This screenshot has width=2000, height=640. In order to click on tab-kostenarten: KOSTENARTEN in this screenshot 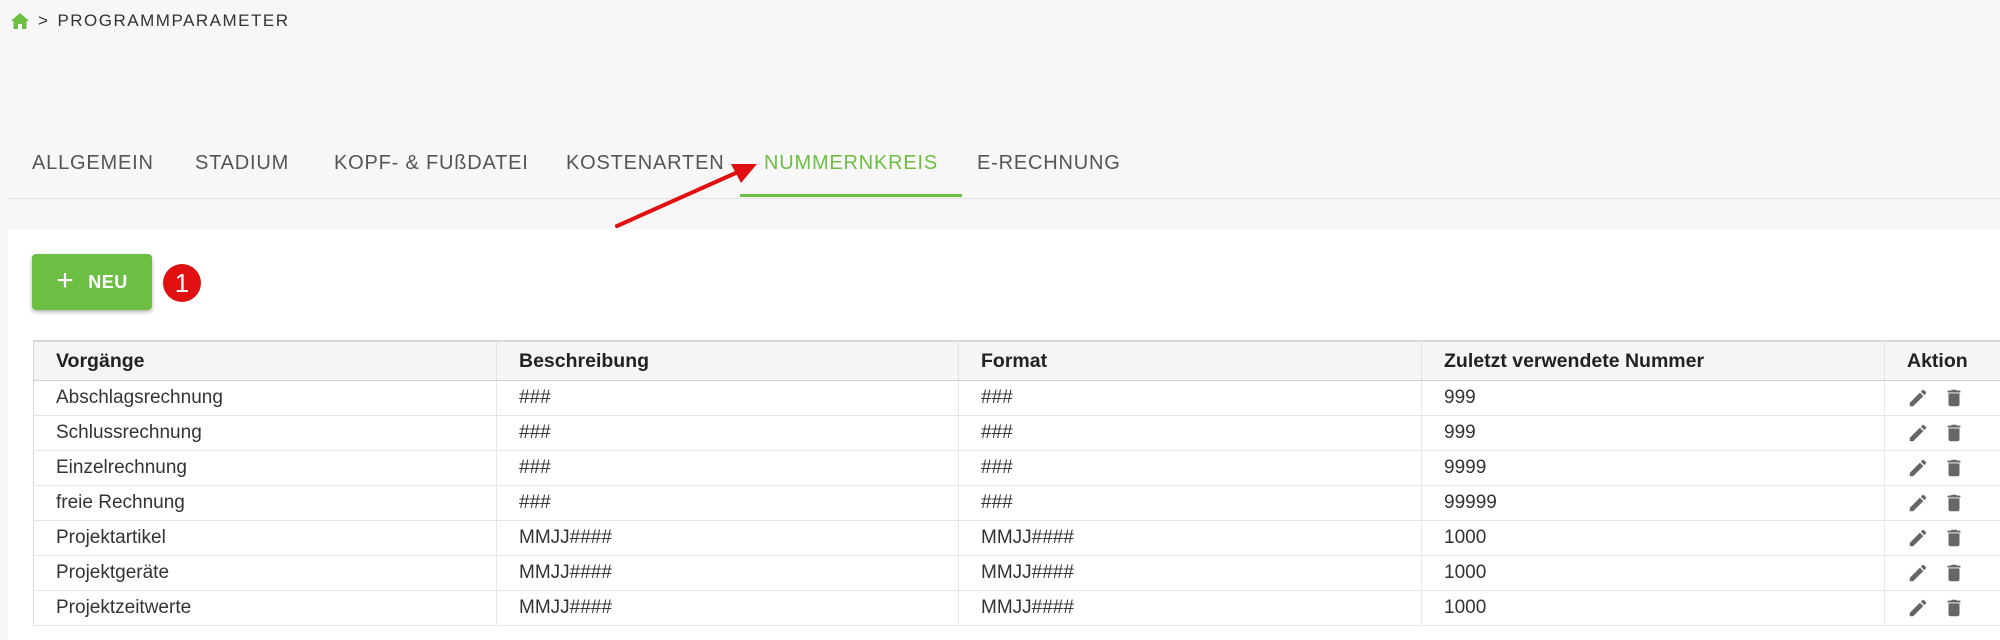, I will do `click(645, 168)`.